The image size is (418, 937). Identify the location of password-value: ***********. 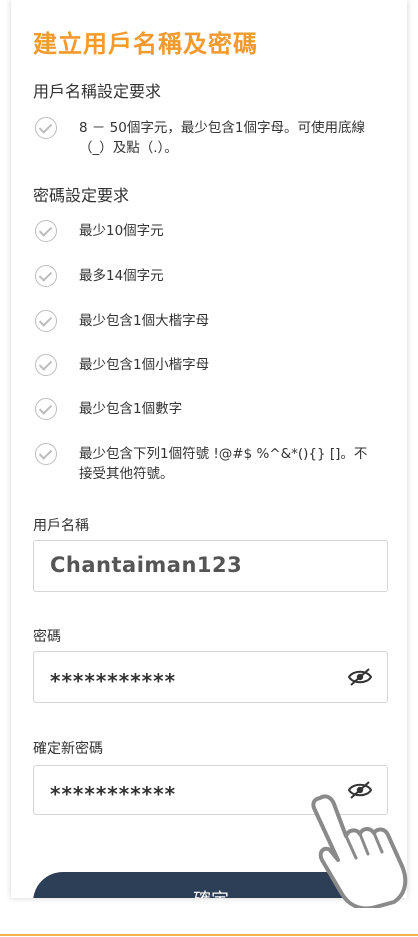
(113, 681).